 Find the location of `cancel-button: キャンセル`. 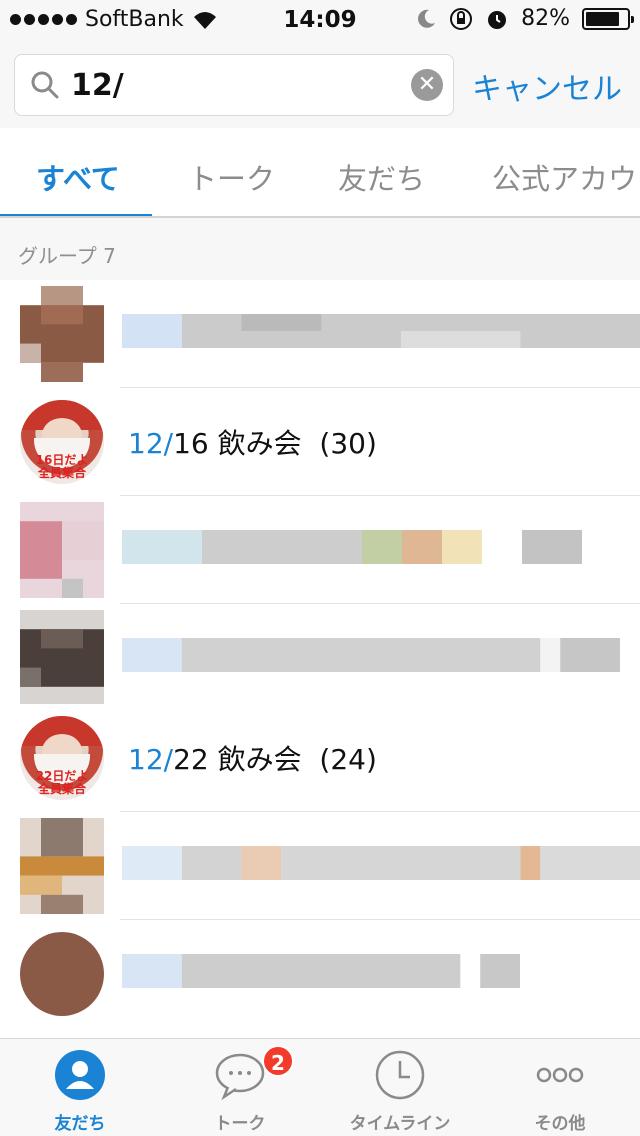

cancel-button: キャンセル is located at coordinates (547, 86).